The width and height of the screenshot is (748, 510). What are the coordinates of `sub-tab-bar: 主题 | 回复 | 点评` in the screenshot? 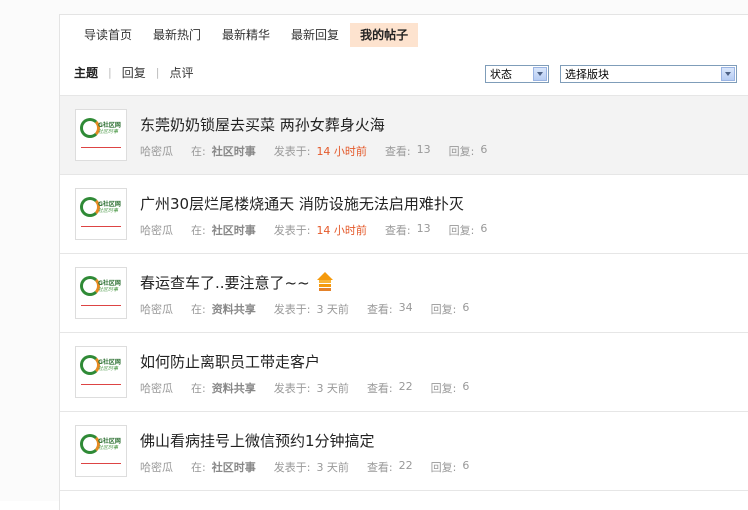 It's located at (133, 72).